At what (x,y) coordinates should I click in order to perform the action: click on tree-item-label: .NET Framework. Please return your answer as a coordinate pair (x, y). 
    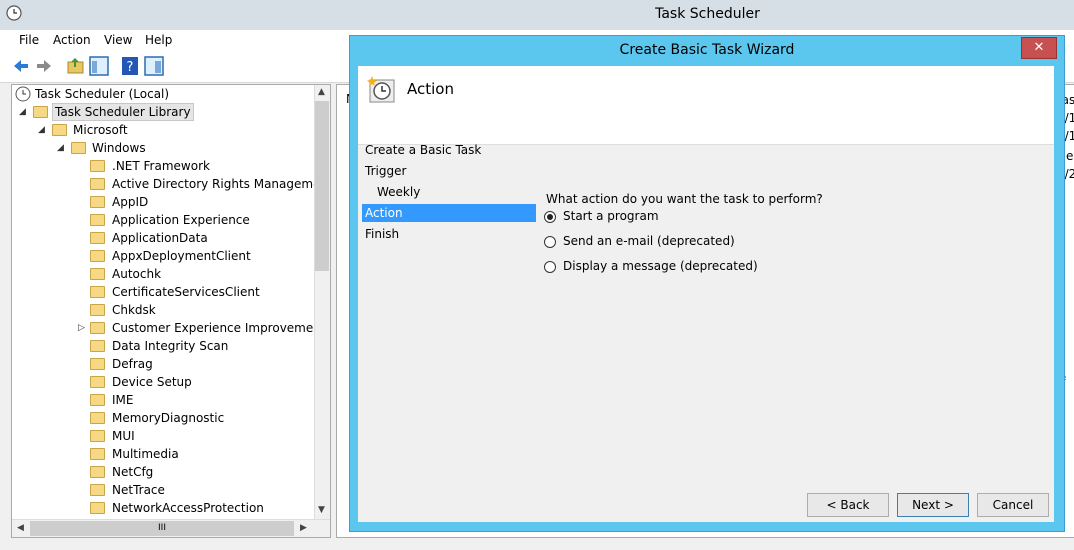
    Looking at the image, I should click on (161, 166).